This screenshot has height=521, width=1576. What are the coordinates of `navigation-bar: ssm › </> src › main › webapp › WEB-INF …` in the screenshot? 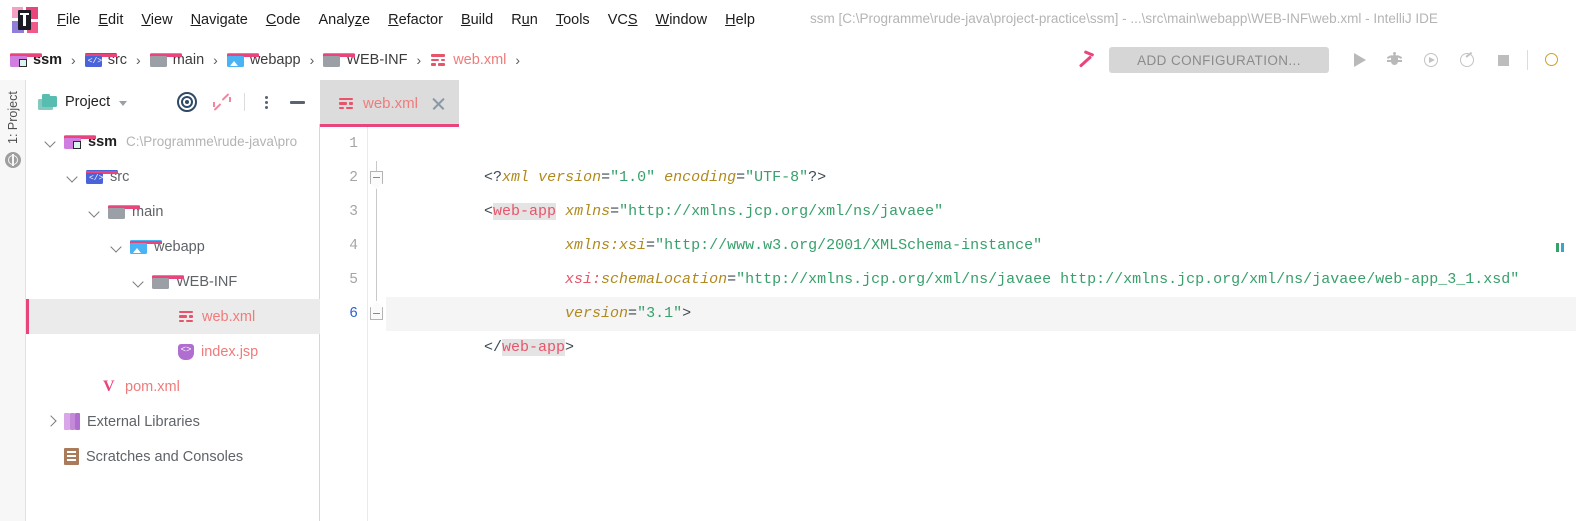 It's located at (788, 60).